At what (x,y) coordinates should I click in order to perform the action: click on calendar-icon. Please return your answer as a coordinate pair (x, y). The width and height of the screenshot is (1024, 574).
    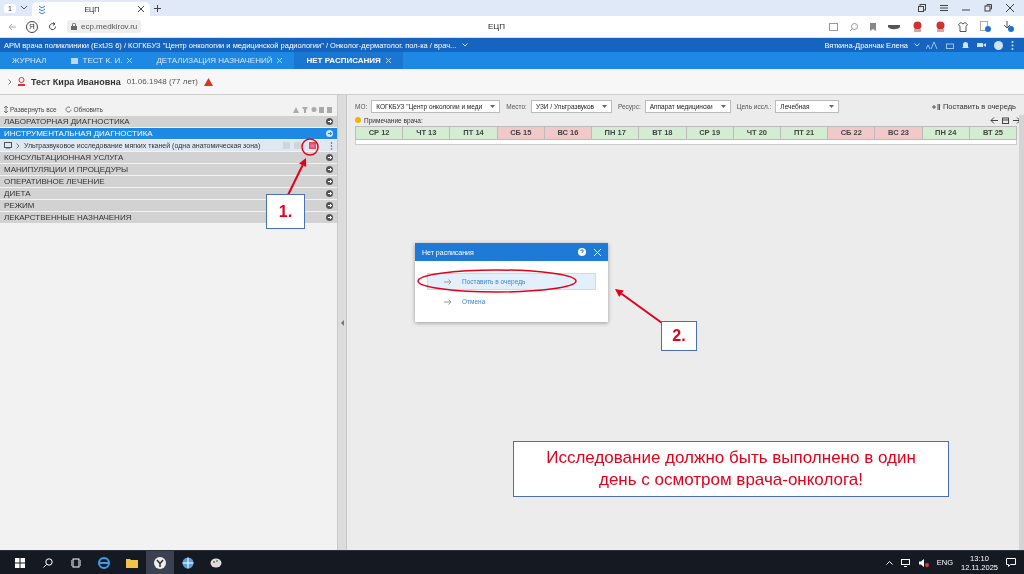
    Looking at the image, I should click on (1005, 120).